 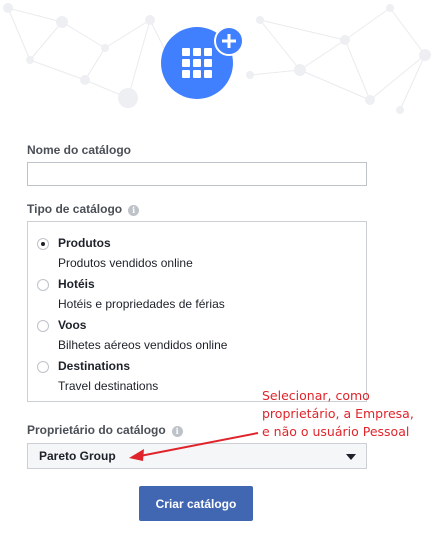 I want to click on option-description: Travel destinations, so click(x=108, y=386).